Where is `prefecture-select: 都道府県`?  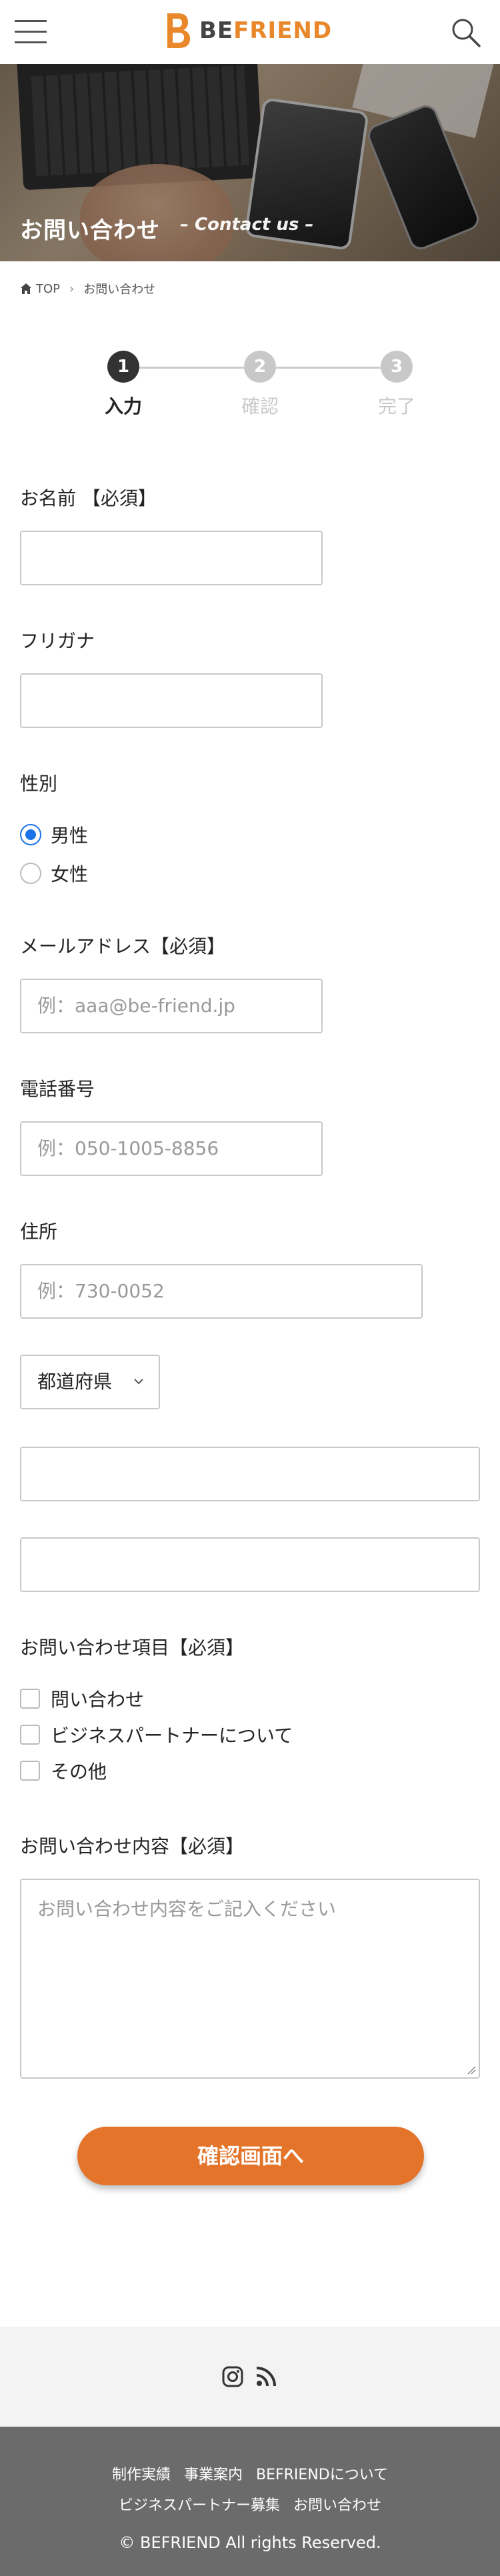
prefecture-select: 都道府県 is located at coordinates (90, 1382).